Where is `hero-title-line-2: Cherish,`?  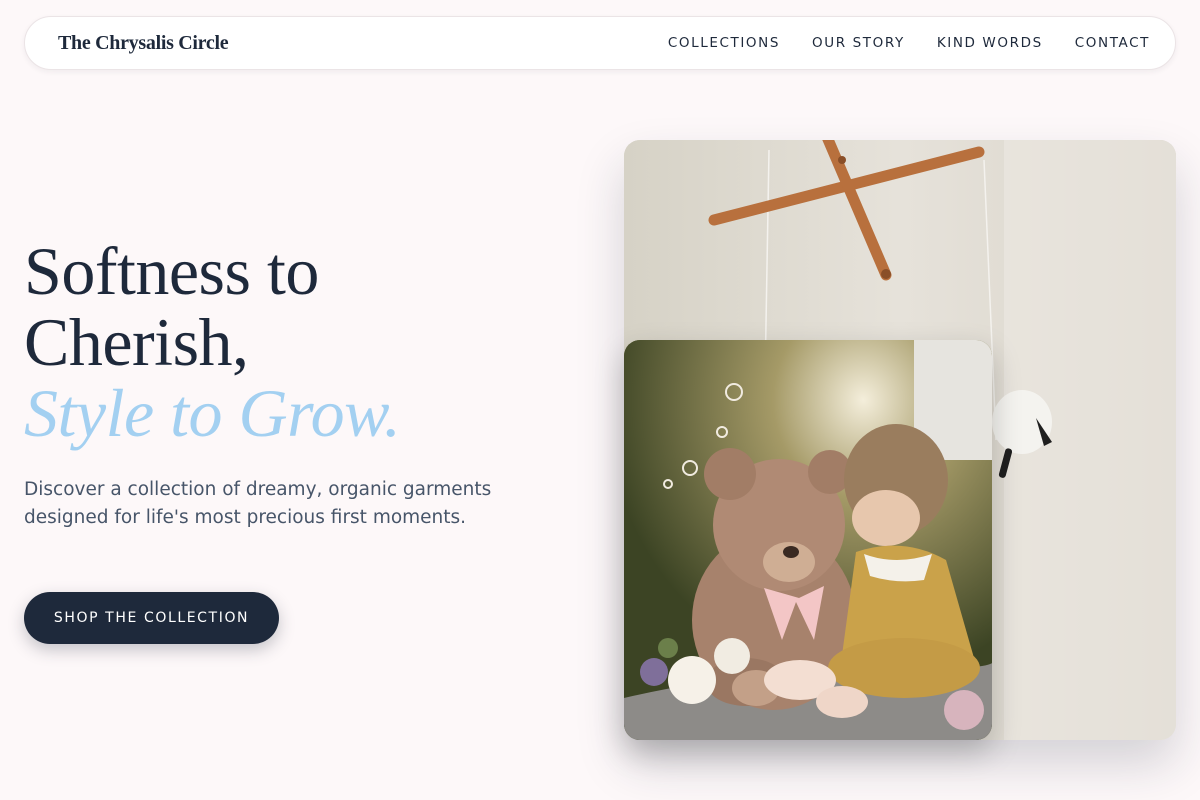
hero-title-line-2: Cherish, is located at coordinates (136, 342).